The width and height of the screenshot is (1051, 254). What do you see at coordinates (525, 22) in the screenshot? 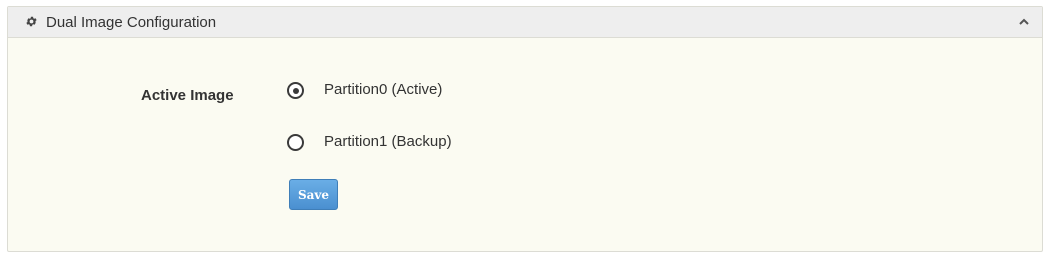
I see `panel-header: Dual Image Configuration` at bounding box center [525, 22].